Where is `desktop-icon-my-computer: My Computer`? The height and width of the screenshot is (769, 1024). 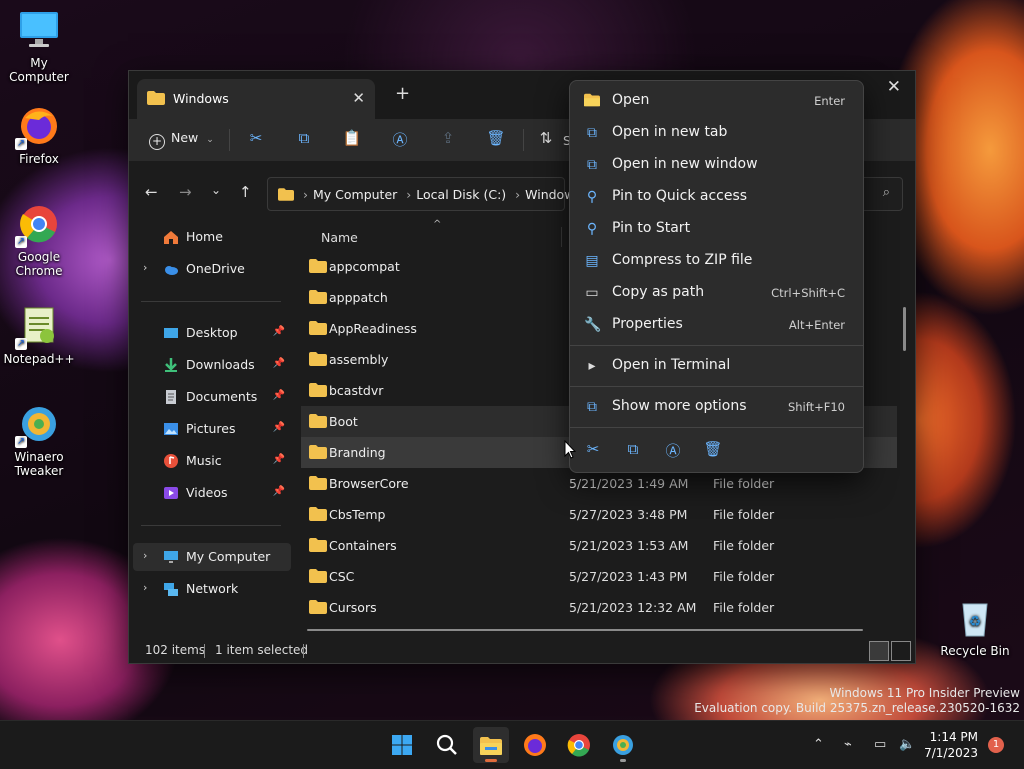 desktop-icon-my-computer: My Computer is located at coordinates (39, 46).